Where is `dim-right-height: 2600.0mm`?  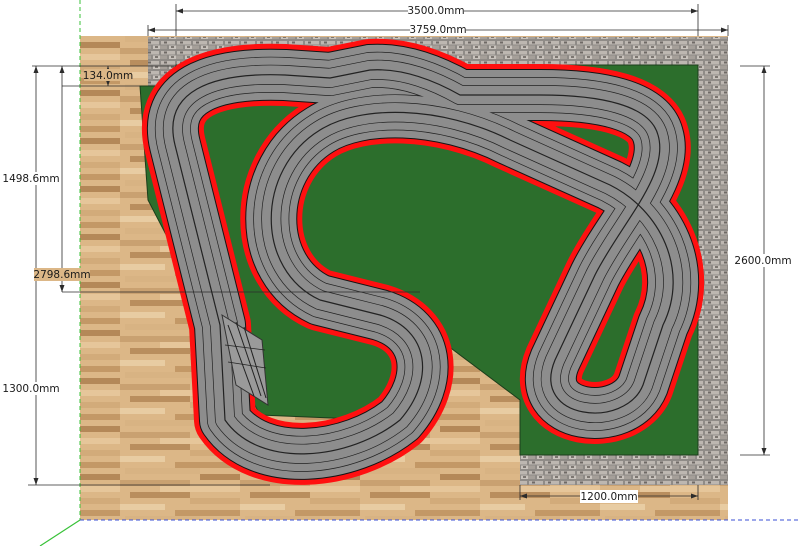 dim-right-height: 2600.0mm is located at coordinates (762, 261).